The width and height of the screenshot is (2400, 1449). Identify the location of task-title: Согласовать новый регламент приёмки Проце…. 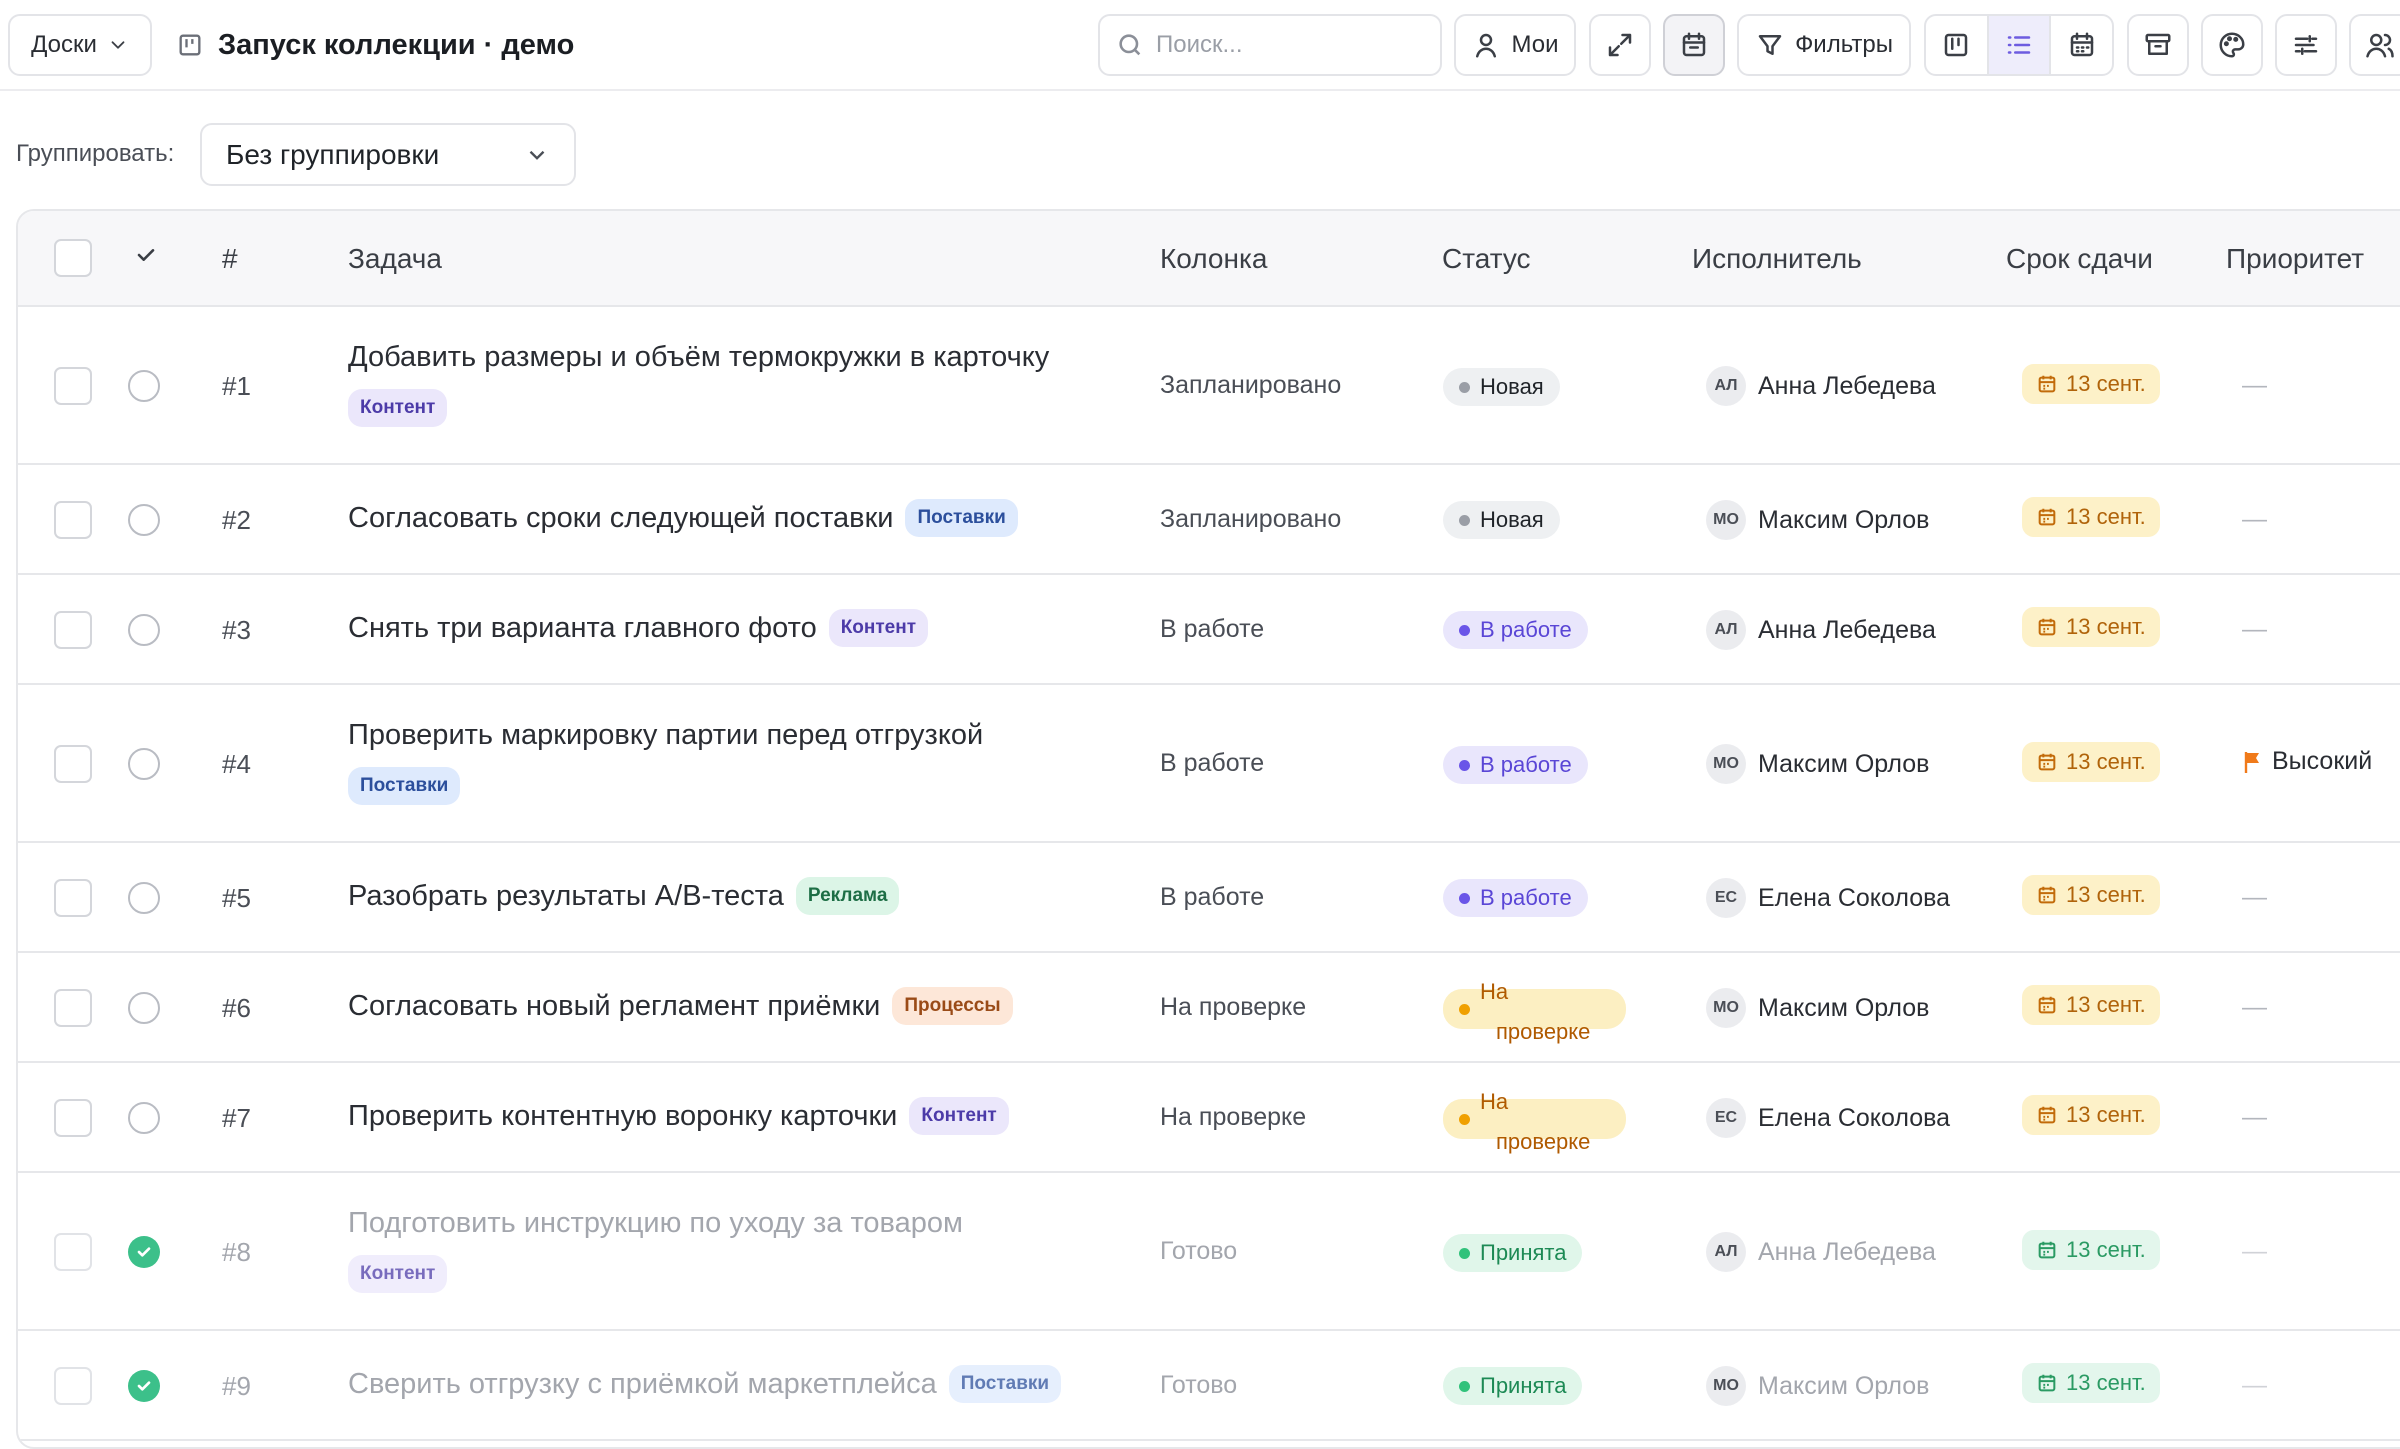
(680, 1006).